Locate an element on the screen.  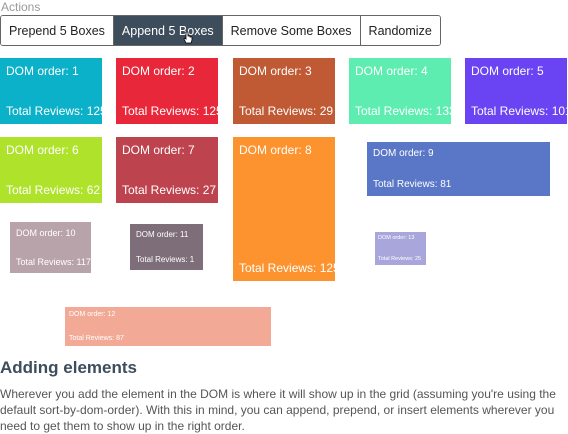
box-dom-order: DOM order: 12 is located at coordinates (92, 314).